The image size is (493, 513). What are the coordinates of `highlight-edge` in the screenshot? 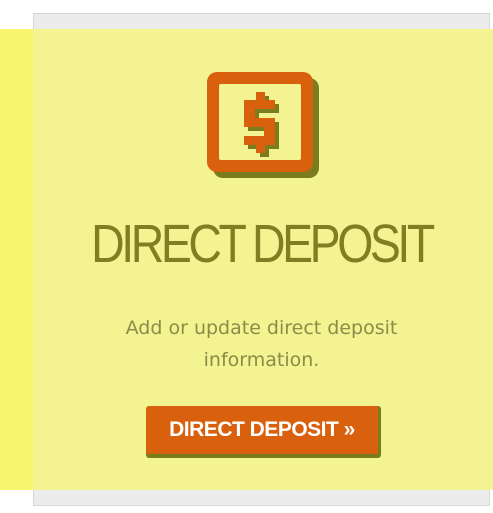 It's located at (16, 259).